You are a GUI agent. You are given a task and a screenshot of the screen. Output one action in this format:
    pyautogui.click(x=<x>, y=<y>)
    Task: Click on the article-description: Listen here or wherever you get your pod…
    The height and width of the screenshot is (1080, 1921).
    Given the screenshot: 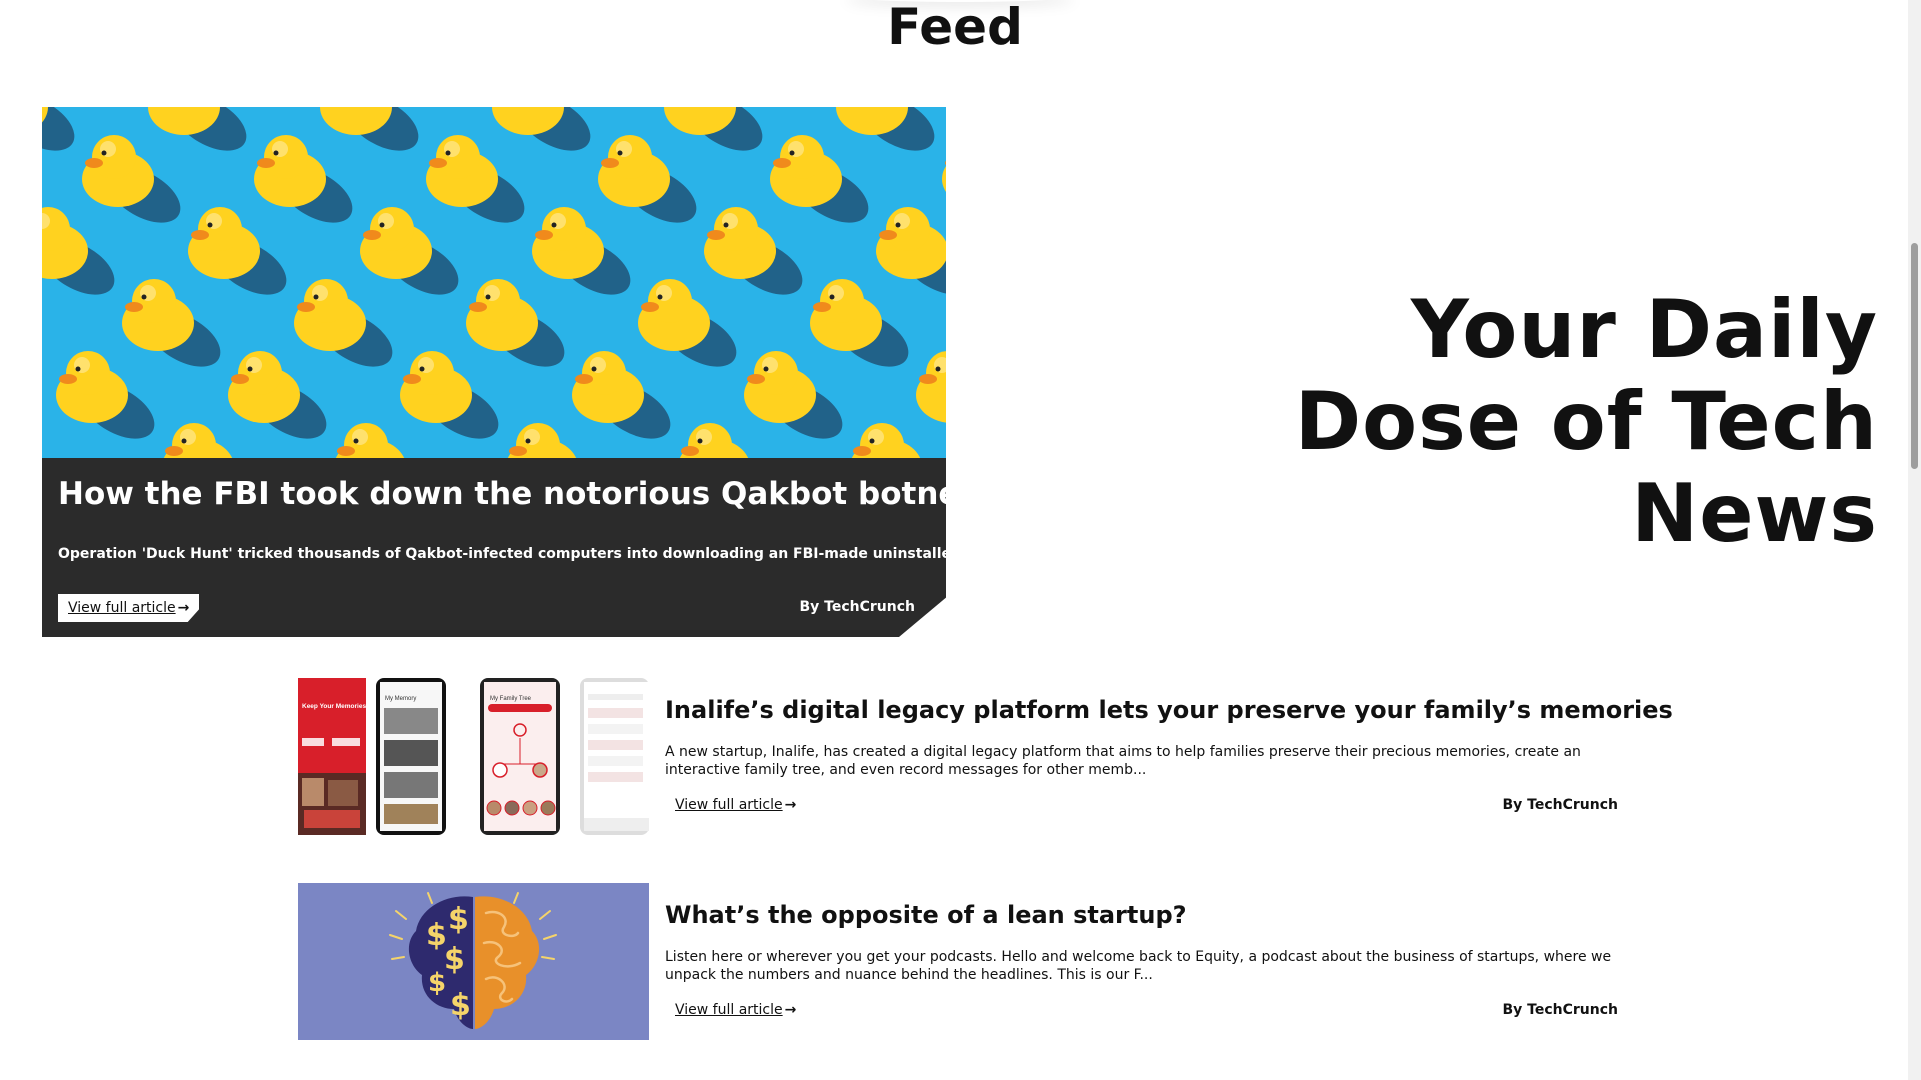 What is the action you would take?
    pyautogui.click(x=1138, y=966)
    